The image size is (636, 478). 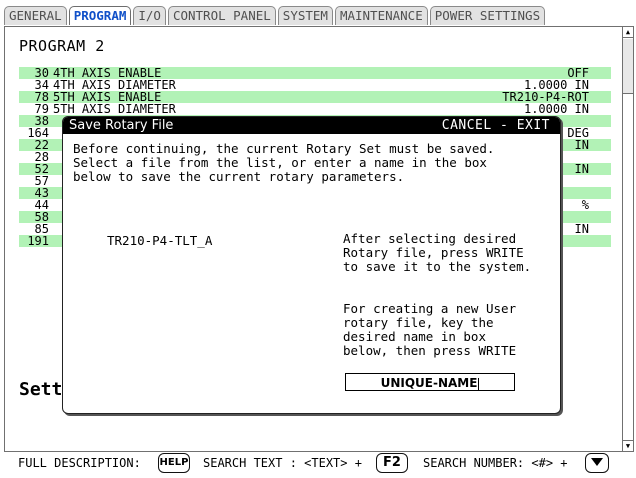 I want to click on setting-number: 57, so click(x=41, y=181).